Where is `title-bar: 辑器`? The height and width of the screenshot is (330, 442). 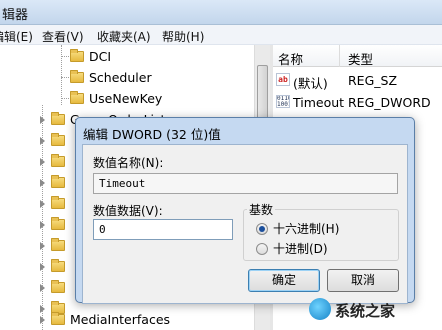 title-bar: 辑器 is located at coordinates (221, 12).